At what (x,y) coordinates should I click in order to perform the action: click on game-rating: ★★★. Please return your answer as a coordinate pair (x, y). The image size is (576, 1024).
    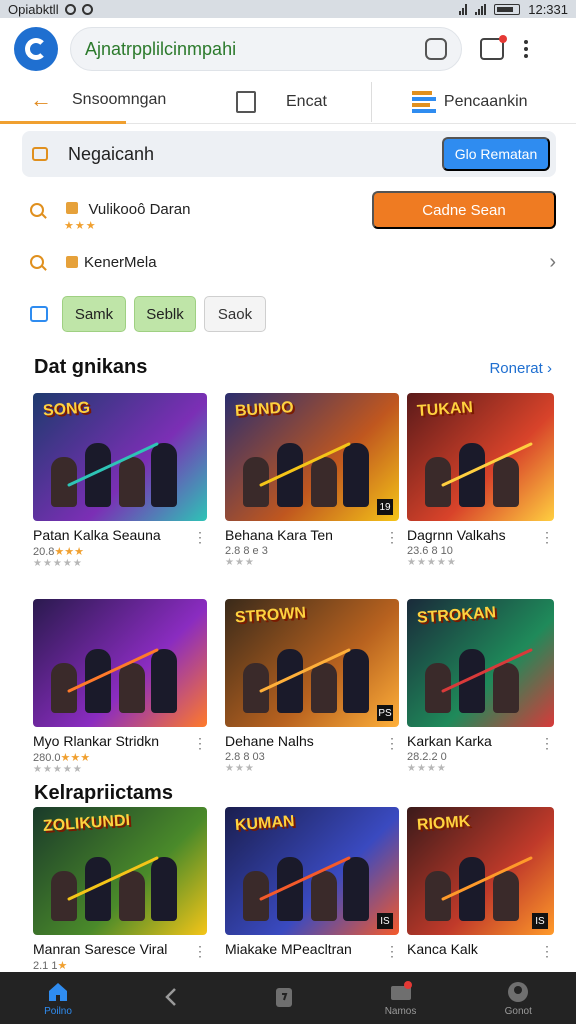
    Looking at the image, I should click on (240, 562).